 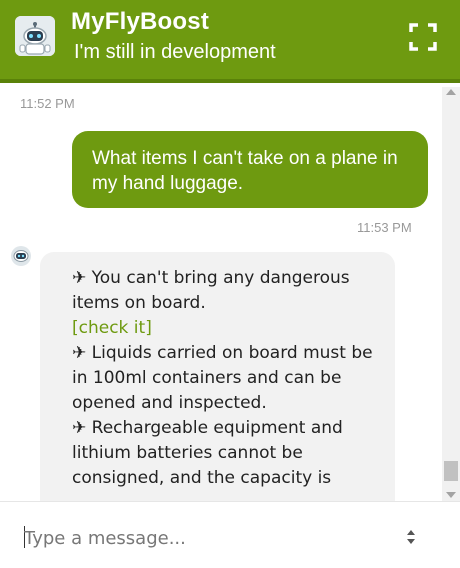 I want to click on composer-bar, so click(x=230, y=534).